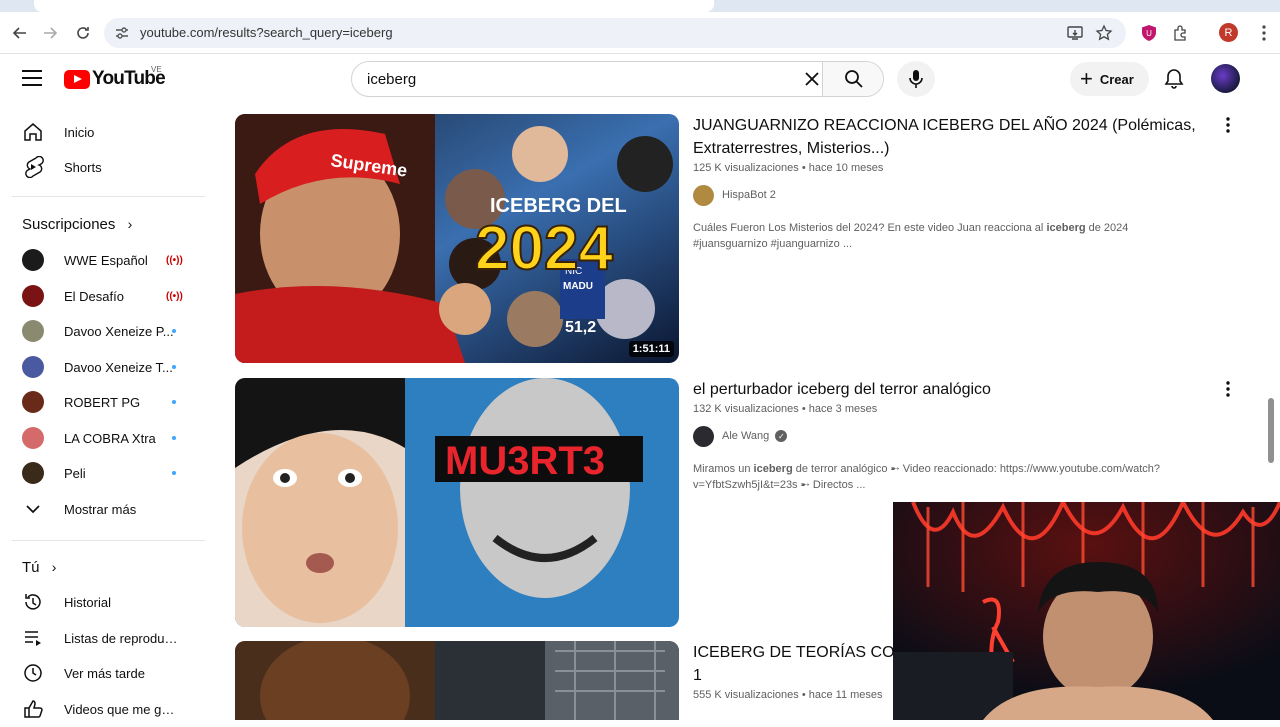  I want to click on install-app-icon, so click(1075, 33).